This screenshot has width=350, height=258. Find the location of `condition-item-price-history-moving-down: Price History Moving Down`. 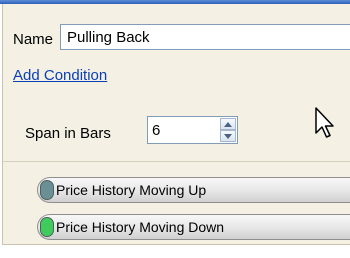

condition-item-price-history-moving-down: Price History Moving Down is located at coordinates (193, 227).